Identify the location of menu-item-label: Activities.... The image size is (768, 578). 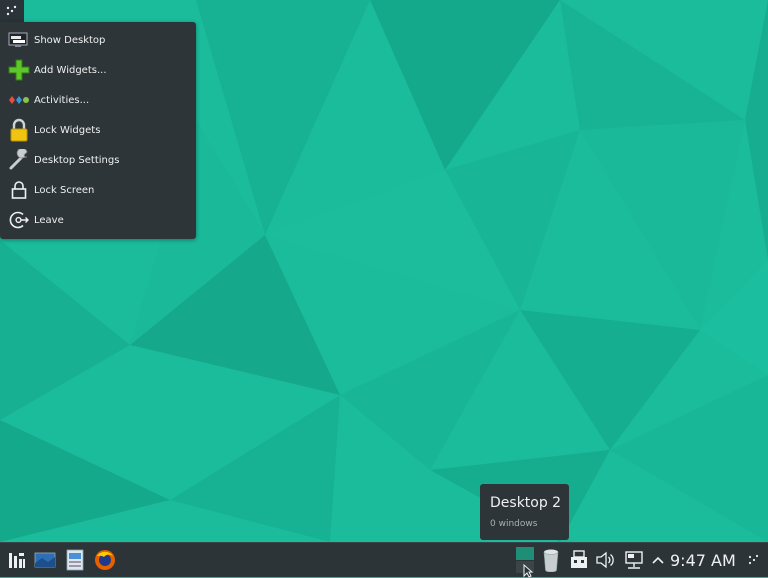
(62, 100).